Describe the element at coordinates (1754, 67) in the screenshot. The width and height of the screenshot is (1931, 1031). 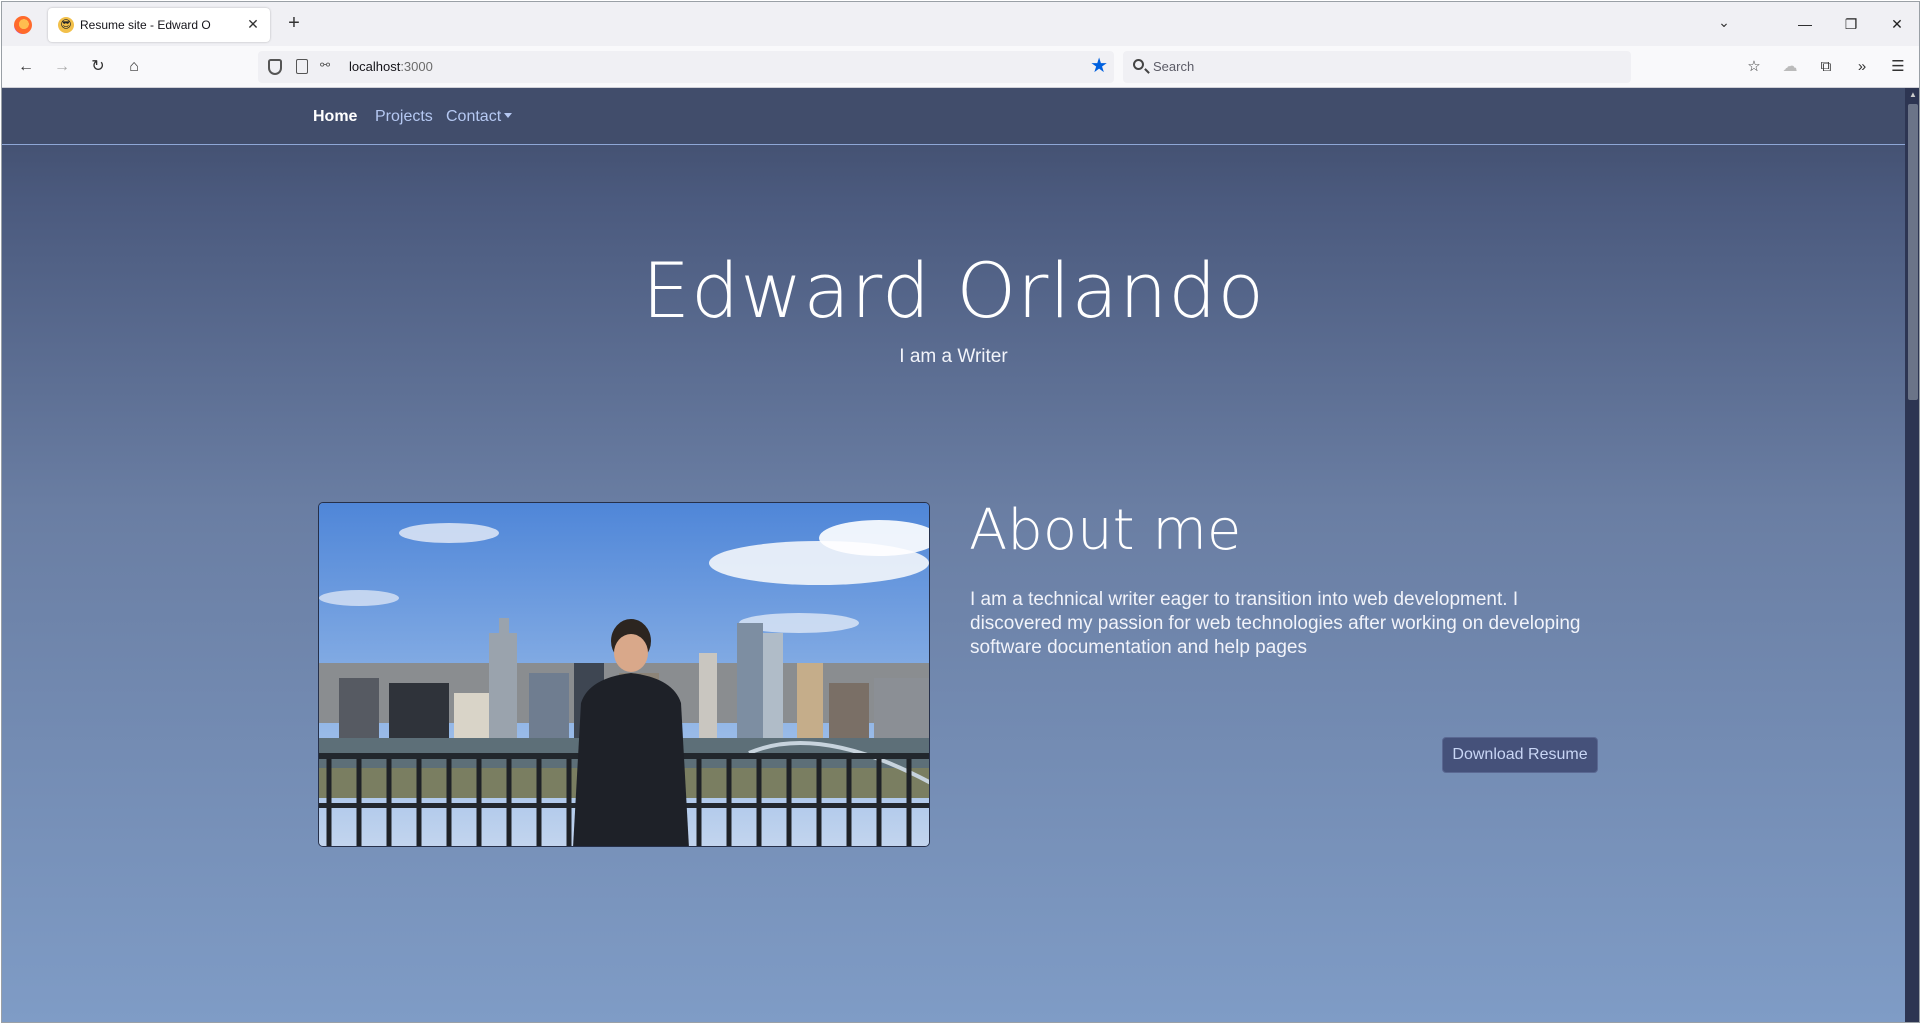
I see `save-to-pocket-icon: ☆` at that location.